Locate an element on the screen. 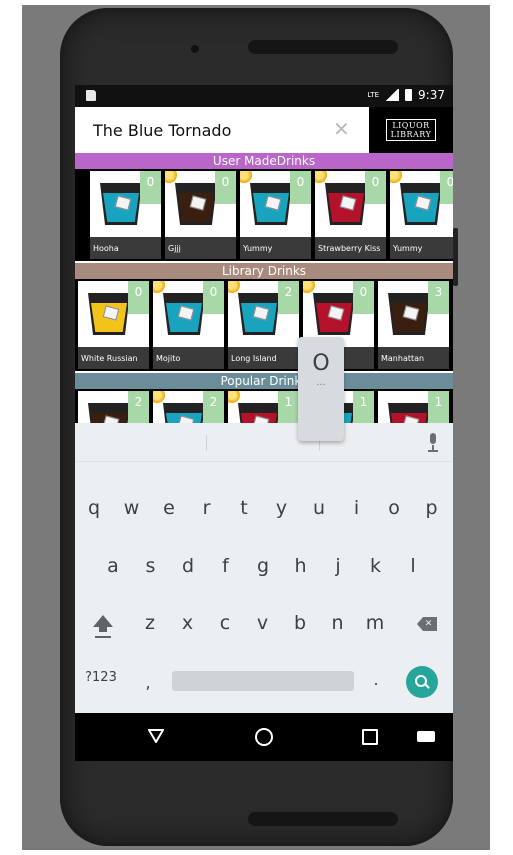 Image resolution: width=513 pixels, height=855 pixels. drink-card: 0 Hooha is located at coordinates (125, 215).